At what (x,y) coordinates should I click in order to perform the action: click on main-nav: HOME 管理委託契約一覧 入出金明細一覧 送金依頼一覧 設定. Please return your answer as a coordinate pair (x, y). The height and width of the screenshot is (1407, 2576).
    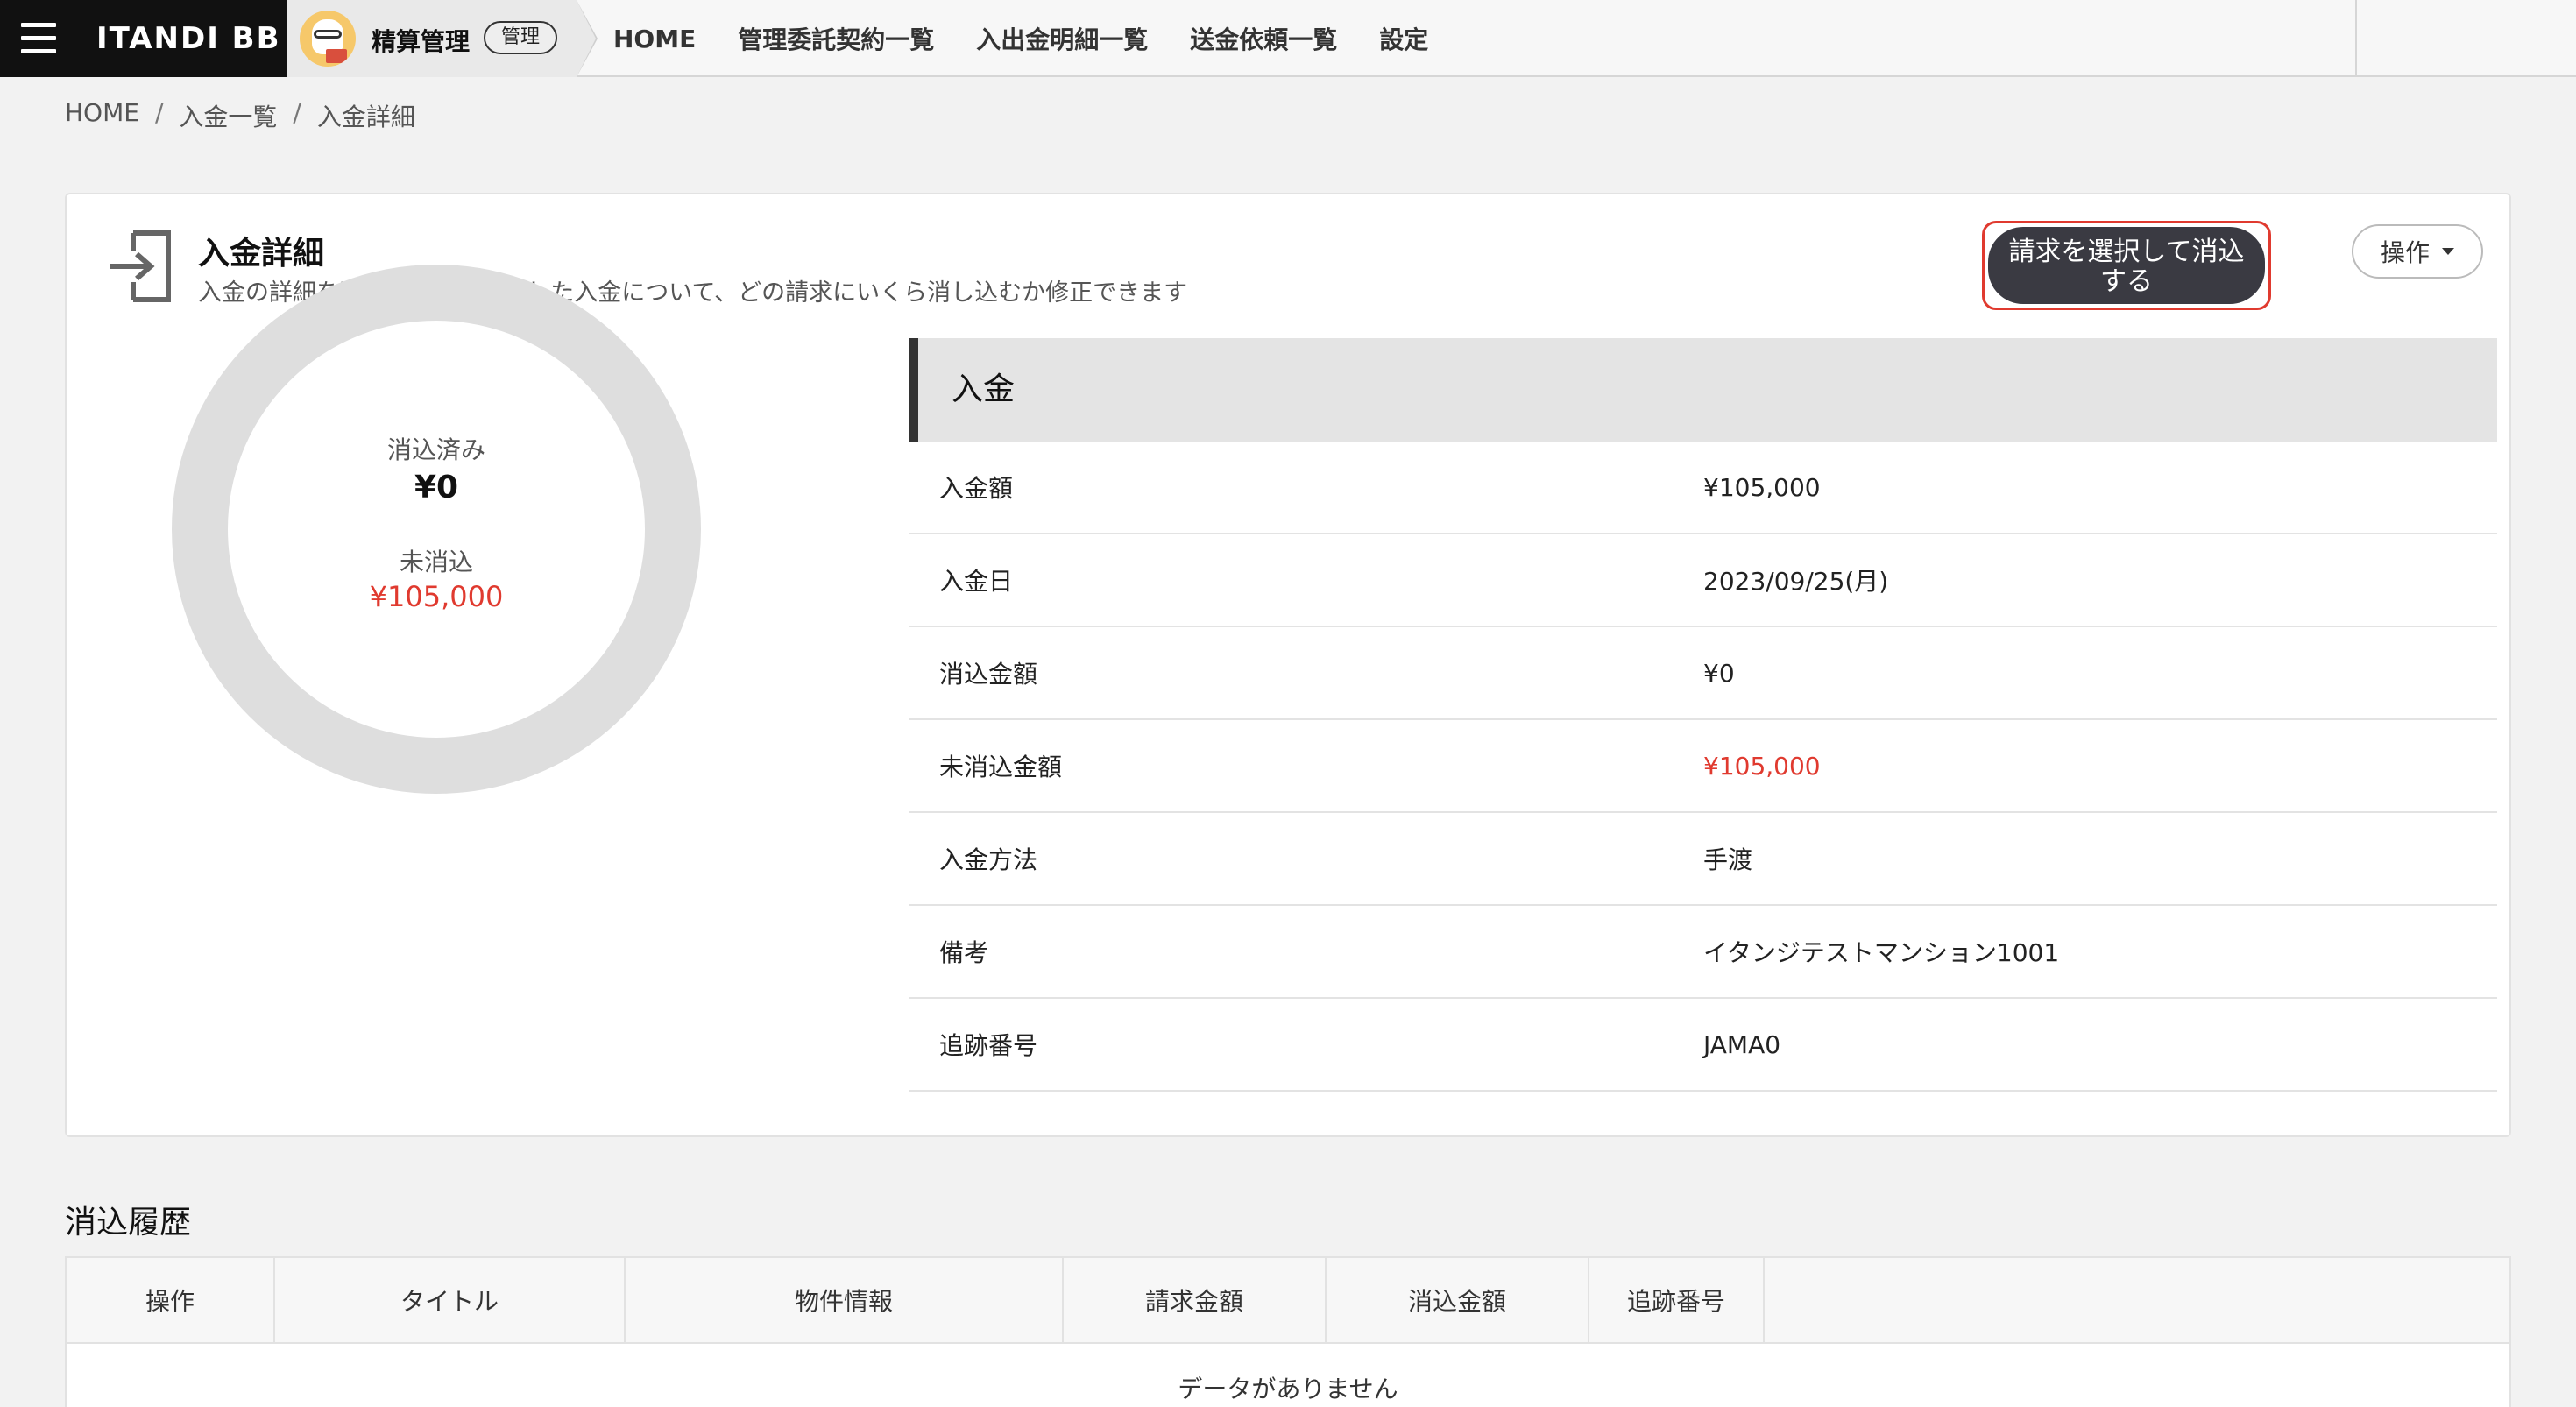
    Looking at the image, I should click on (1041, 38).